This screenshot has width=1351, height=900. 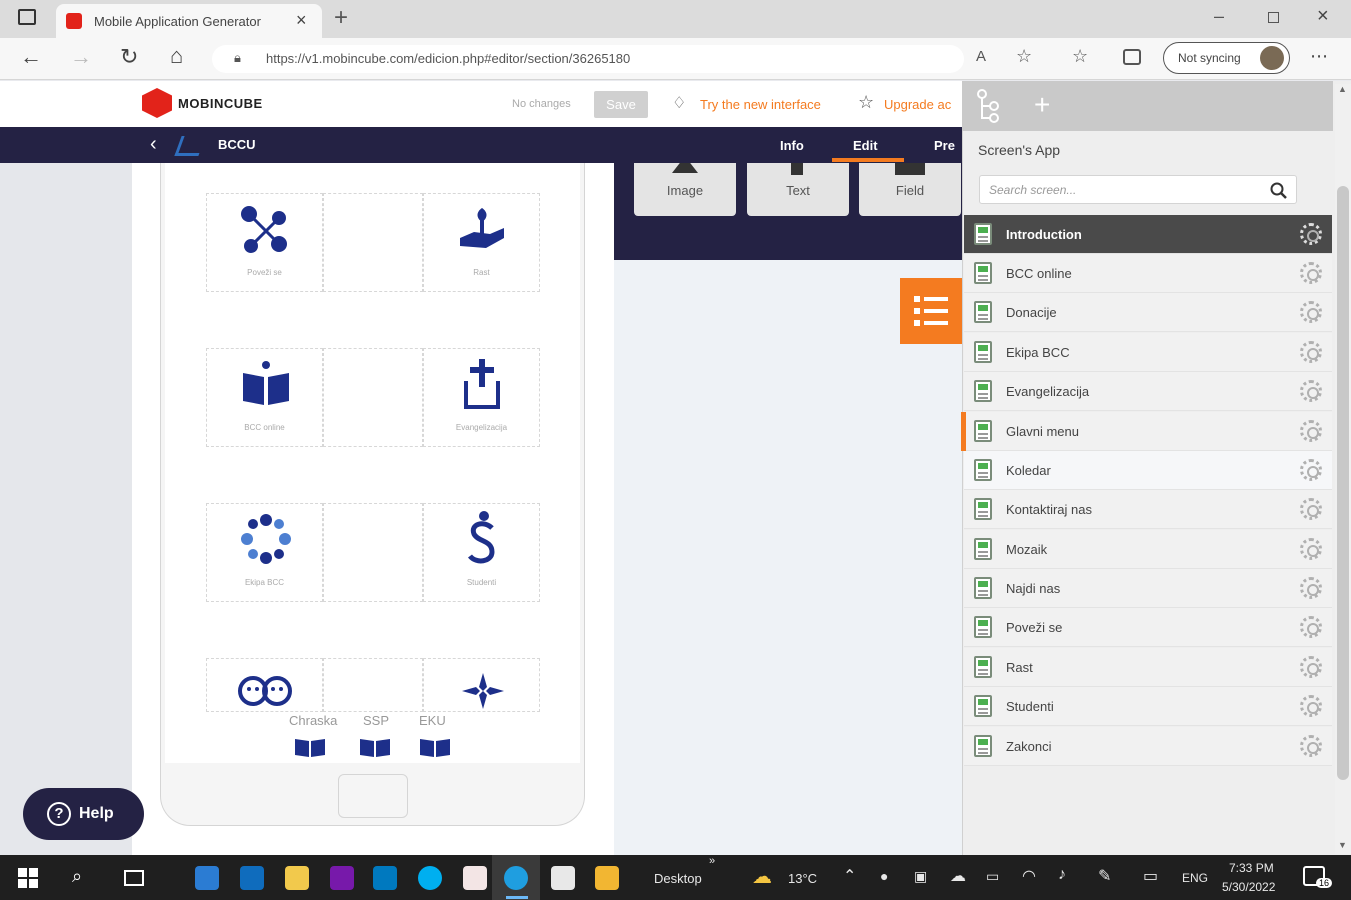 What do you see at coordinates (1148, 588) in the screenshot?
I see `screen-row-najdi-nas: Najdi nas` at bounding box center [1148, 588].